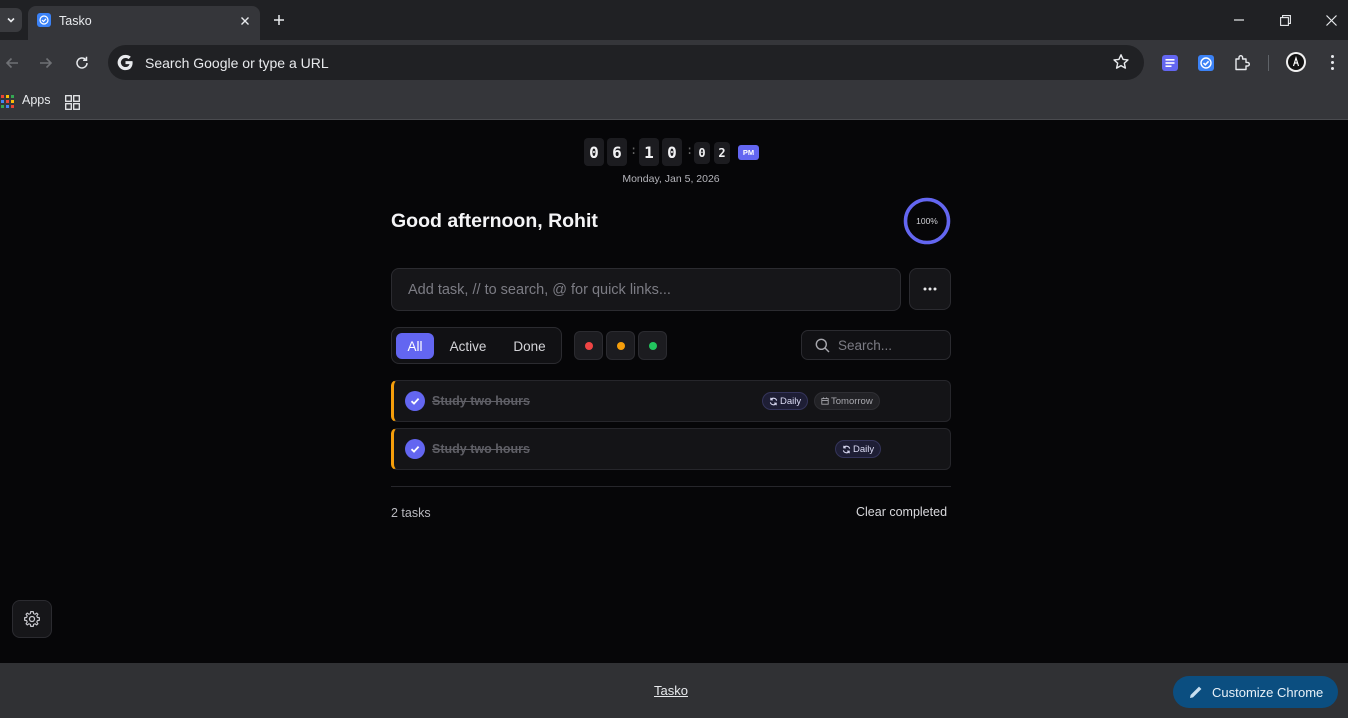 Image resolution: width=1348 pixels, height=718 pixels. I want to click on clock-minute-ones: 0, so click(672, 152).